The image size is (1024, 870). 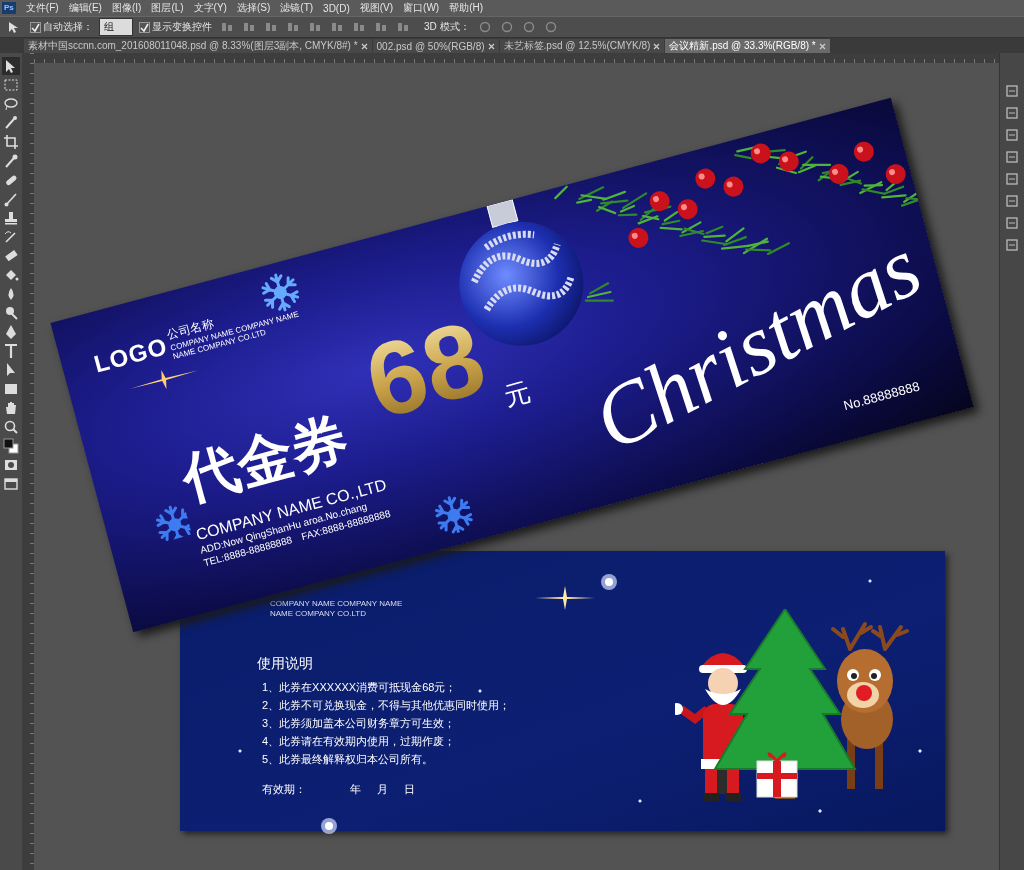 I want to click on target-dropdown: 组, so click(x=116, y=27).